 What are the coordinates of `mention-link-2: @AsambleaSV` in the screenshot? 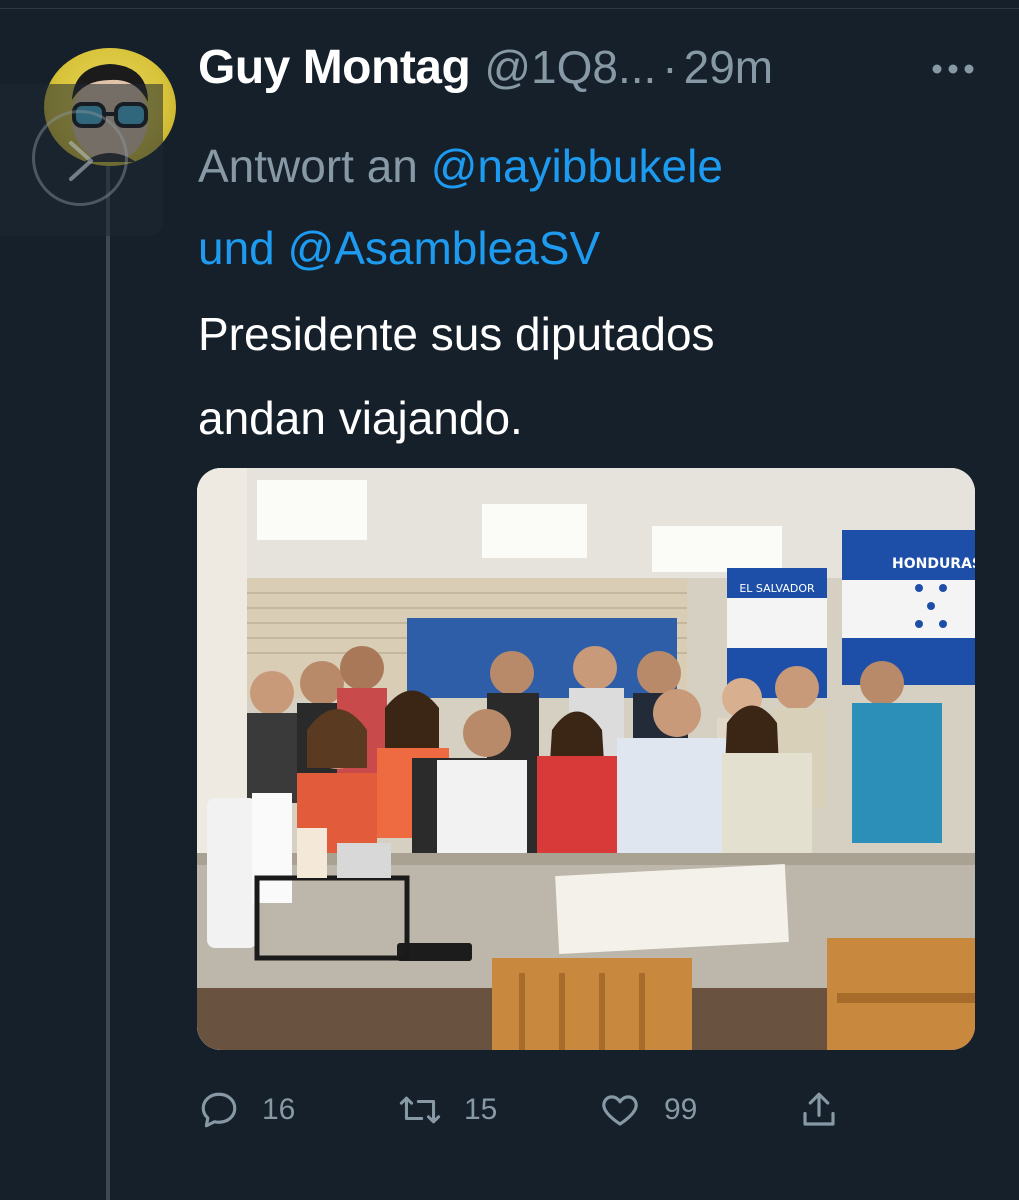 It's located at (444, 248).